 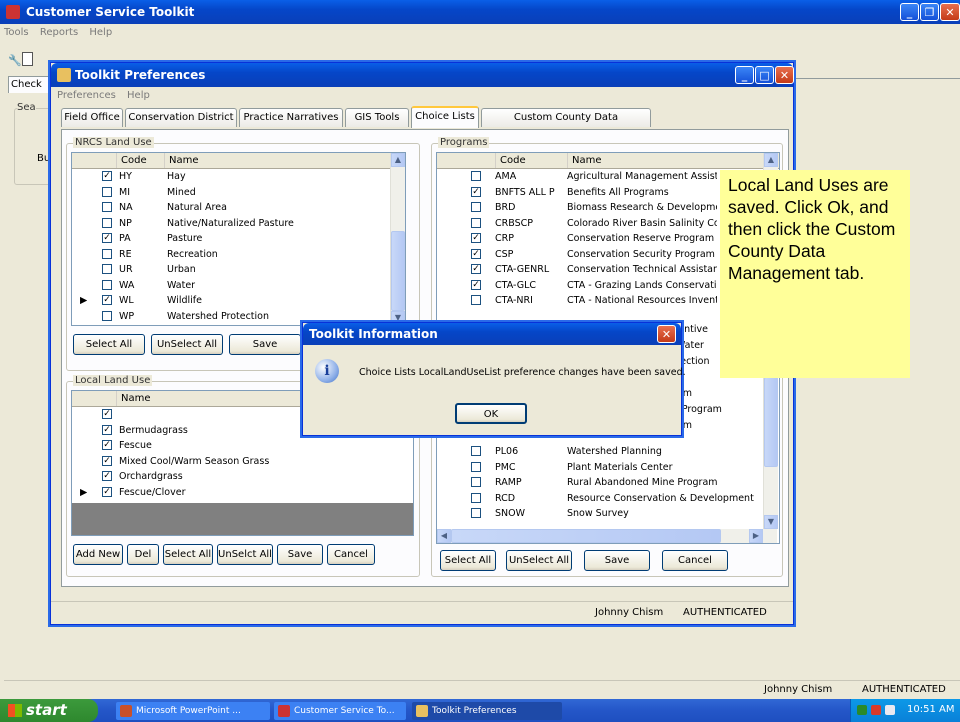 I want to click on programs-unselect-all-button: UnSelect All, so click(x=539, y=560).